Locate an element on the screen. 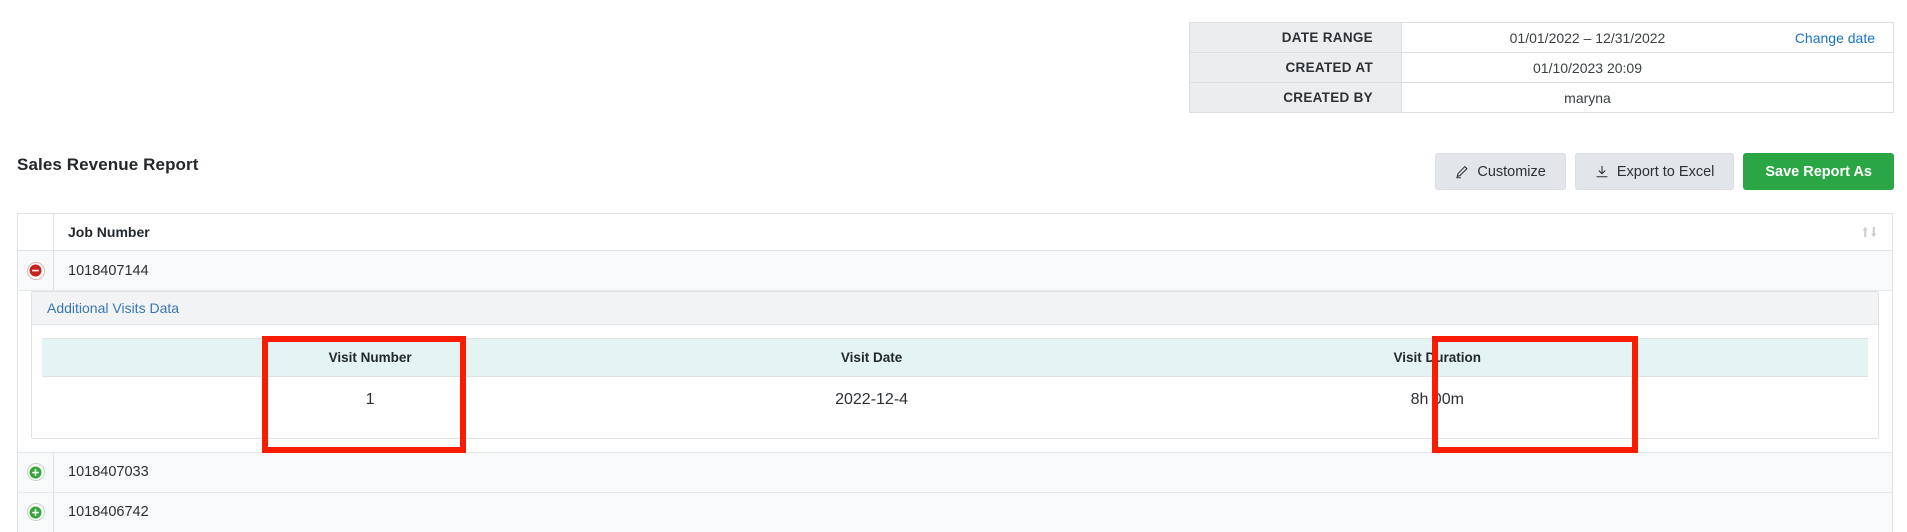  jobs-table-header: Job Number is located at coordinates (955, 232).